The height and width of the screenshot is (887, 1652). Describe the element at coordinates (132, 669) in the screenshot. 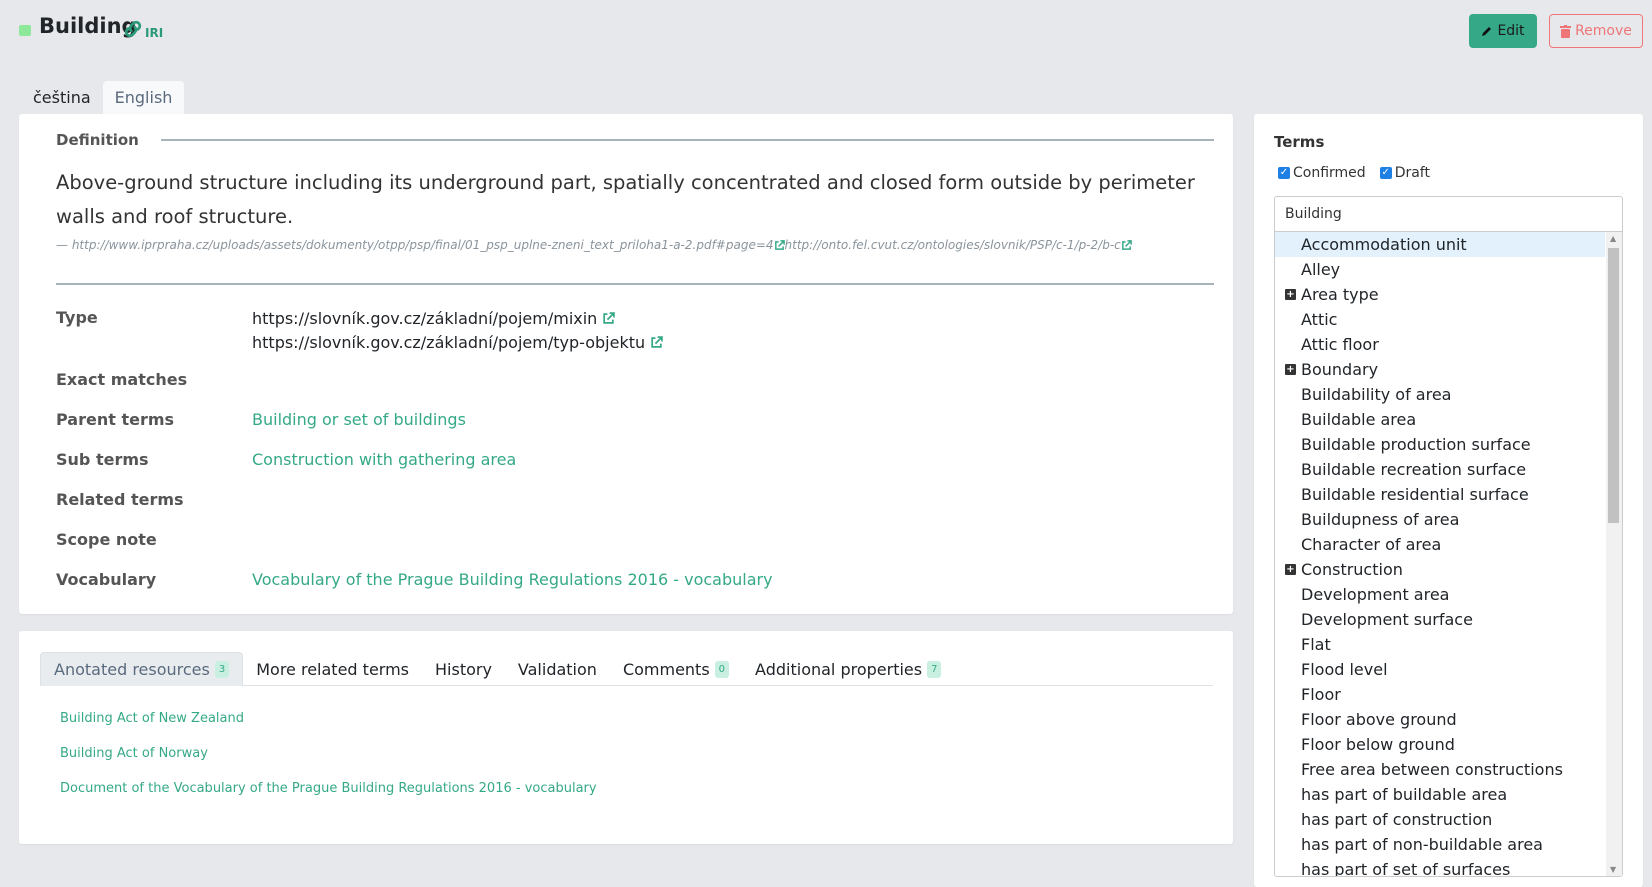

I see `tab-label: Anotated resources` at that location.